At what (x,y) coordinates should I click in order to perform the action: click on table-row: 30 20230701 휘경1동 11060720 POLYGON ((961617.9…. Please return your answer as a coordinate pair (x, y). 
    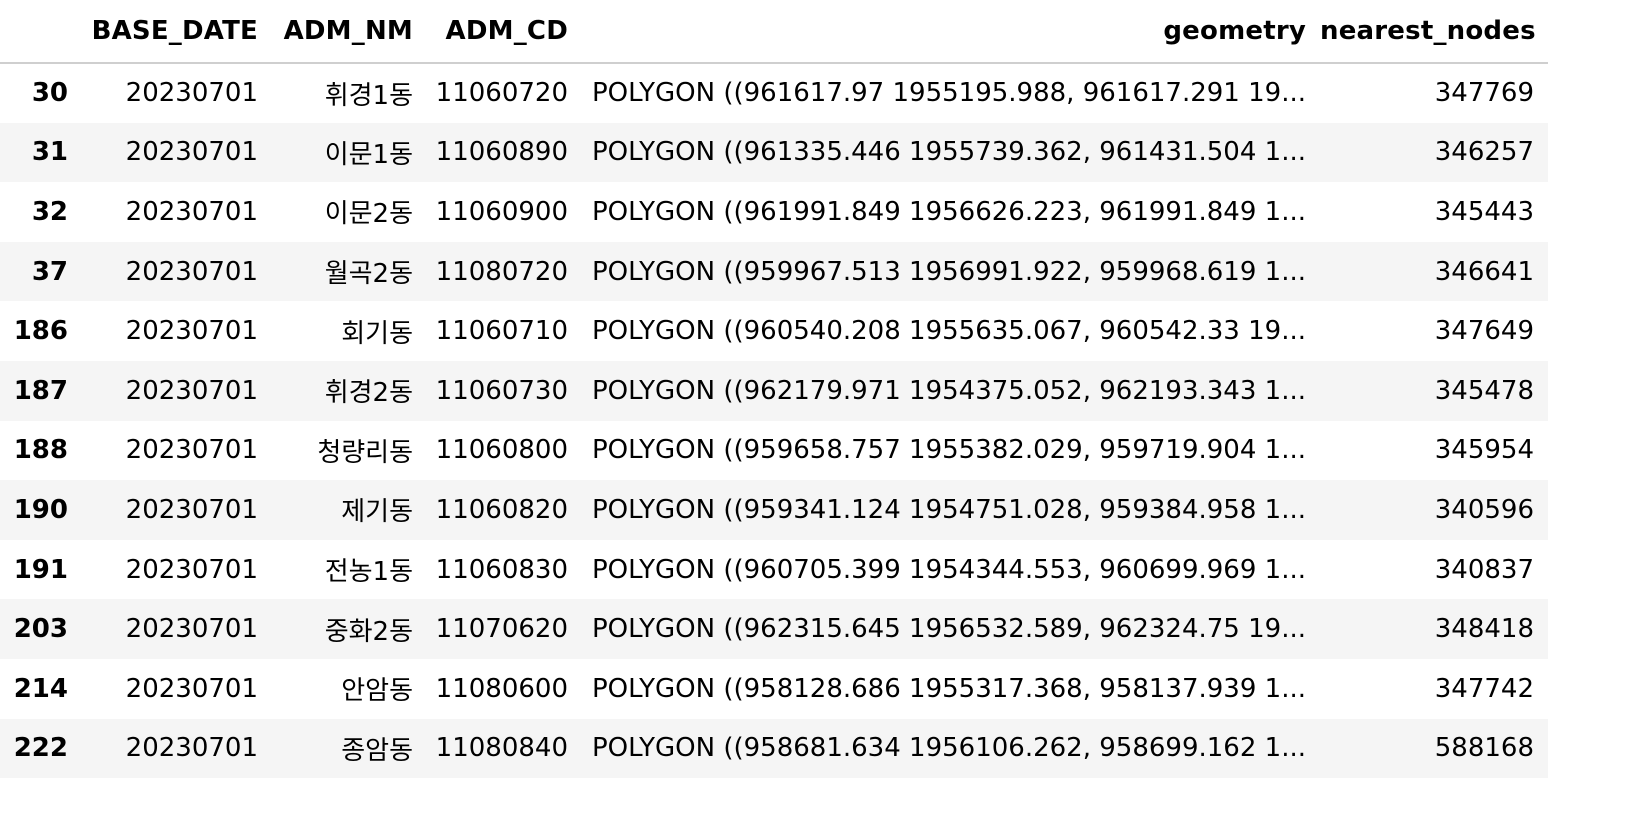
    Looking at the image, I should click on (774, 93).